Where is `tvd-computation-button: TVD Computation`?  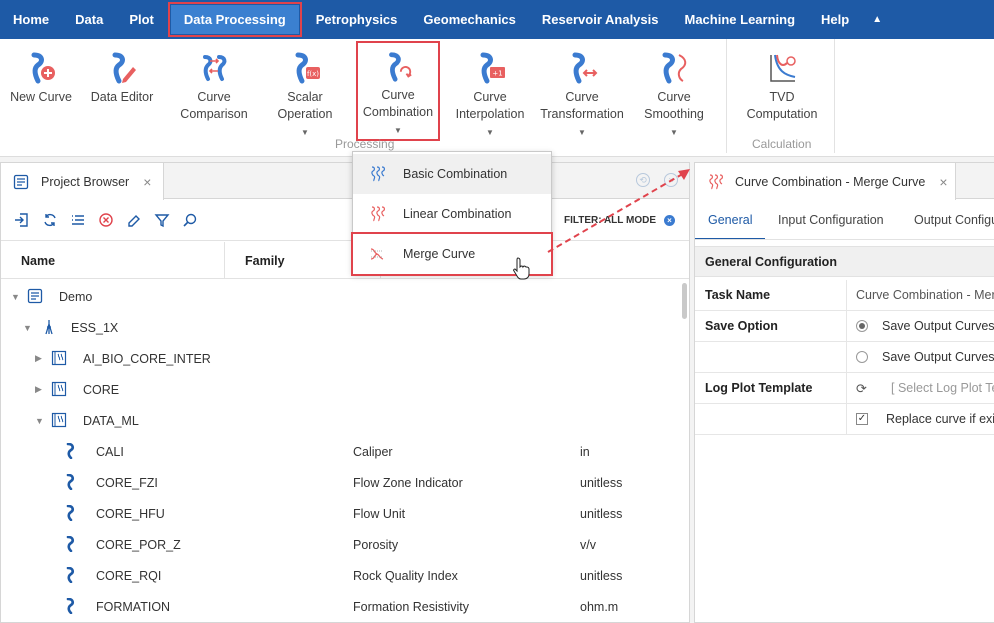
tvd-computation-button: TVD Computation is located at coordinates (782, 87).